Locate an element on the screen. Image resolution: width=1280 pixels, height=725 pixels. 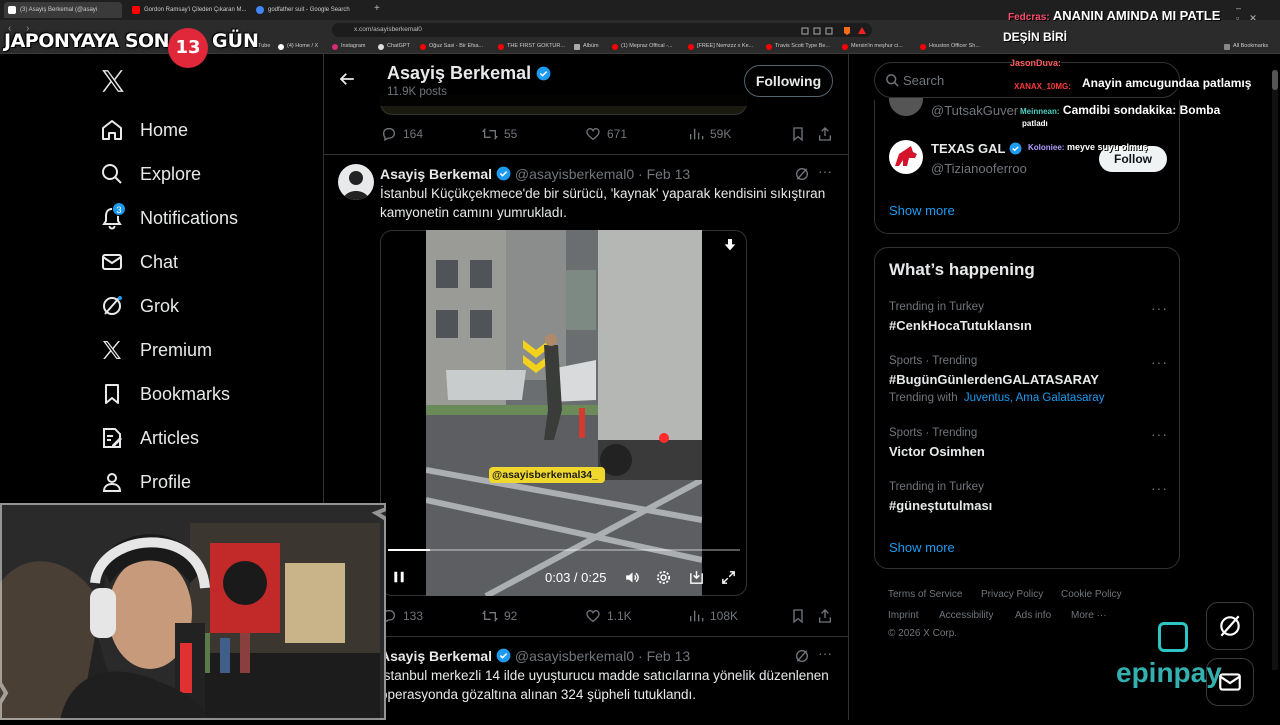
bookmark-item: (4) Home / X is located at coordinates (298, 46).